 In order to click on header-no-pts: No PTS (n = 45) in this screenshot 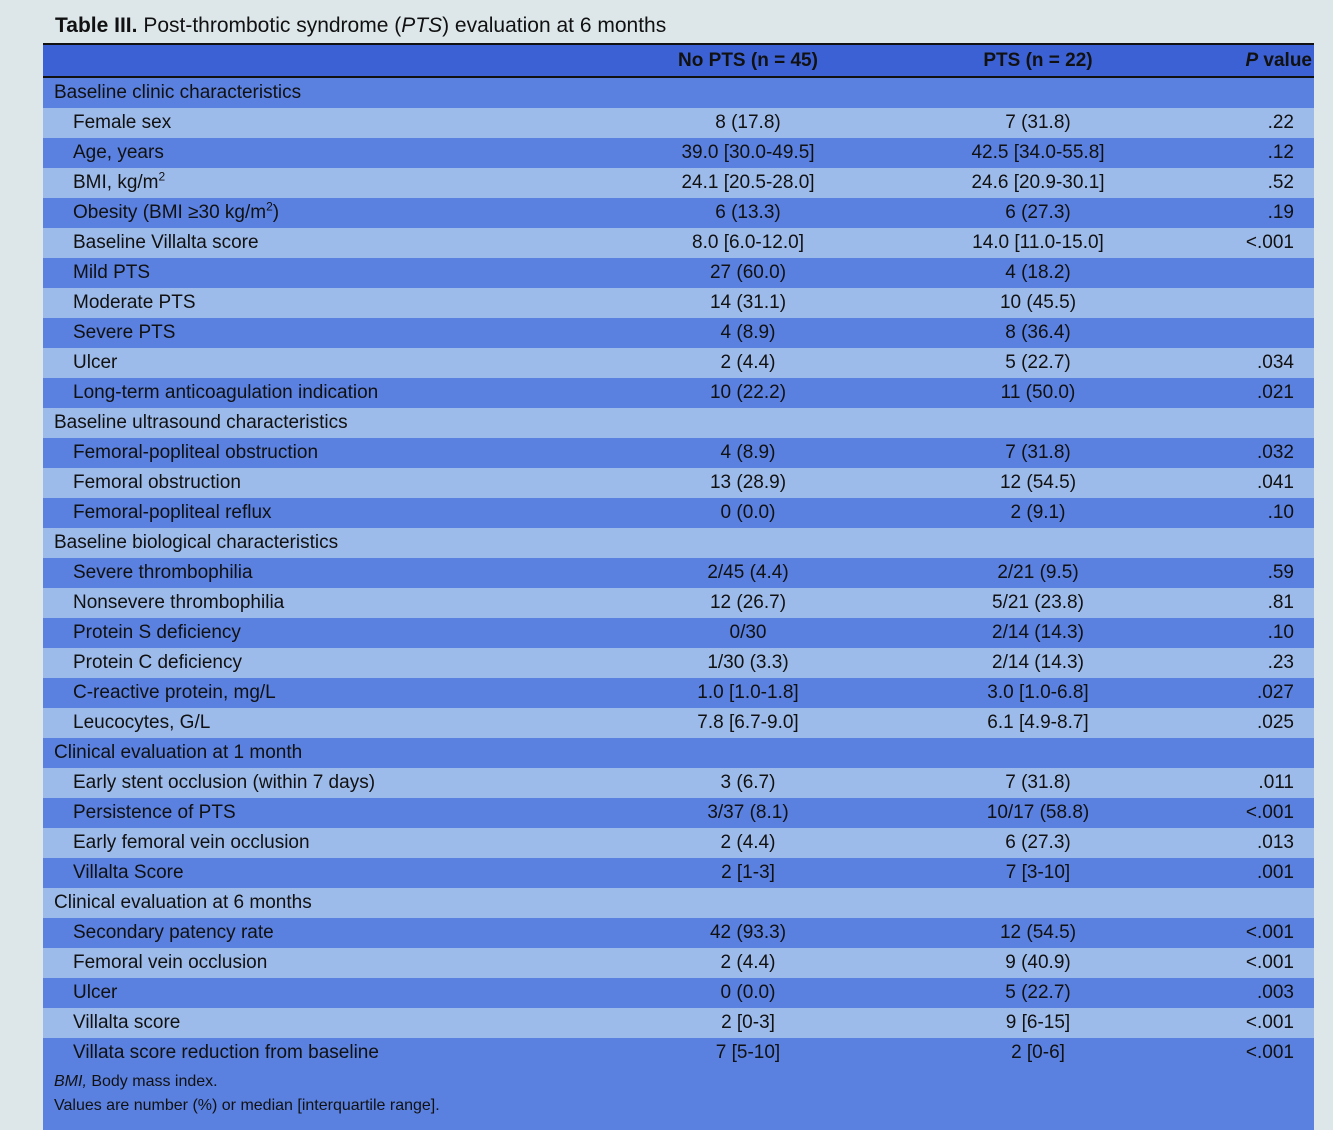, I will do `click(748, 60)`.